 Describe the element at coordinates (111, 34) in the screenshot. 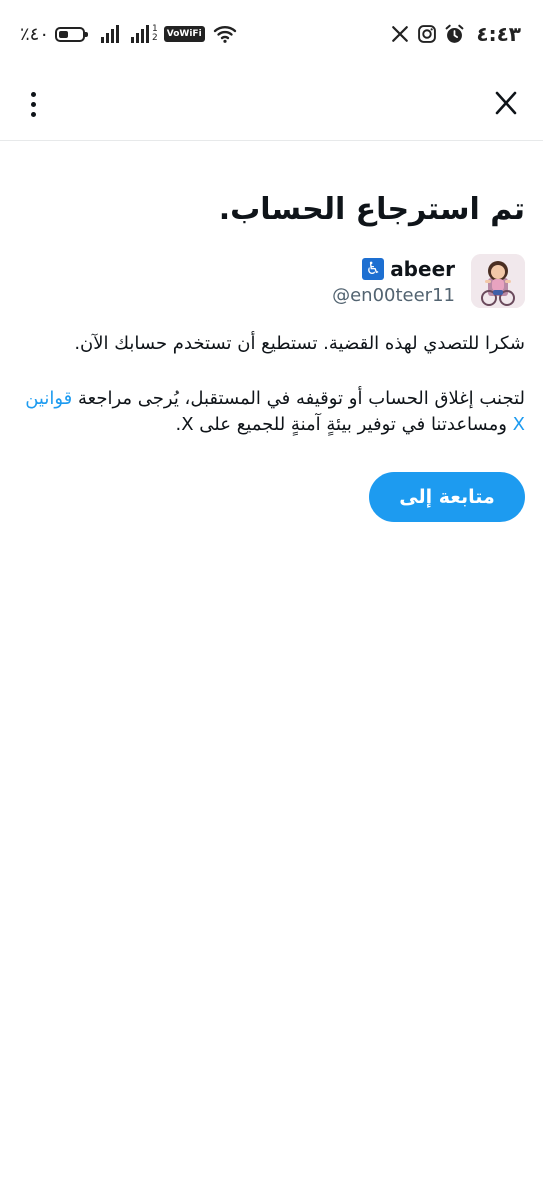

I see `signal-icon` at that location.